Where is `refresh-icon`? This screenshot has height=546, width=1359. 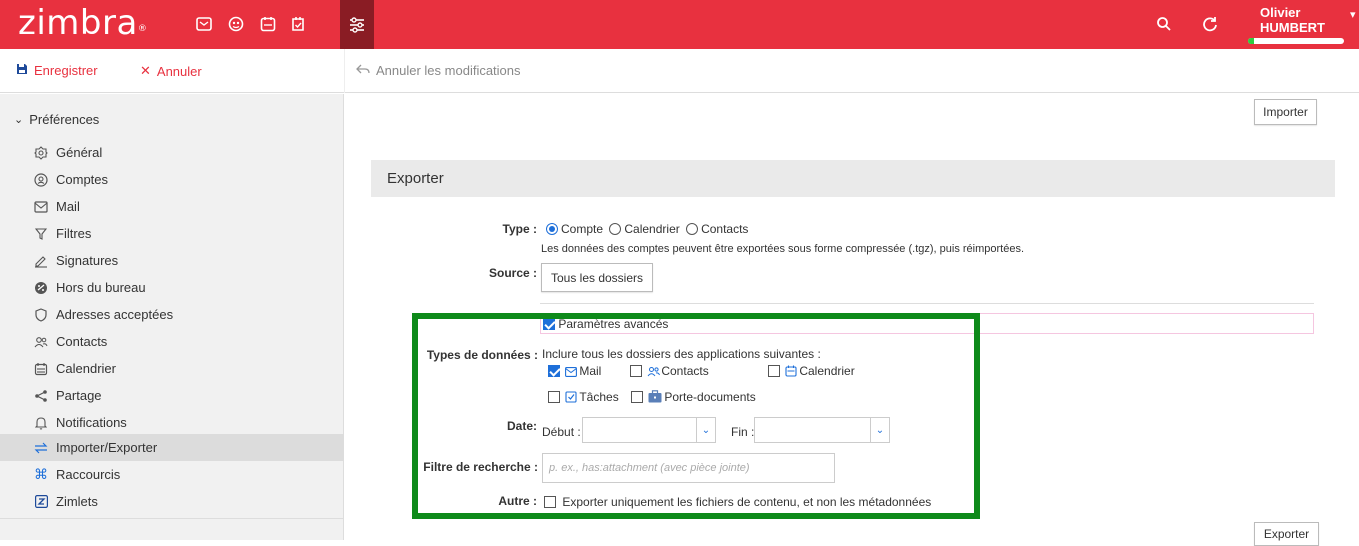
refresh-icon is located at coordinates (1210, 24).